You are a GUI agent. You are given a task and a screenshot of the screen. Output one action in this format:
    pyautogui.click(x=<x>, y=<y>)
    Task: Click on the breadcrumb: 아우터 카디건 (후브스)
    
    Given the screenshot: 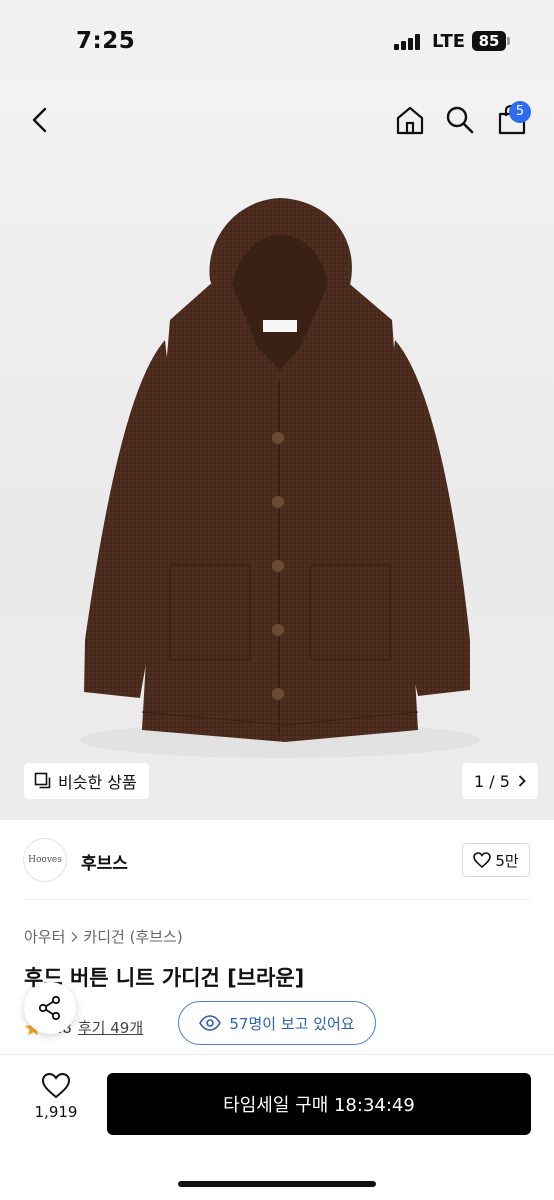 What is the action you would take?
    pyautogui.click(x=103, y=936)
    